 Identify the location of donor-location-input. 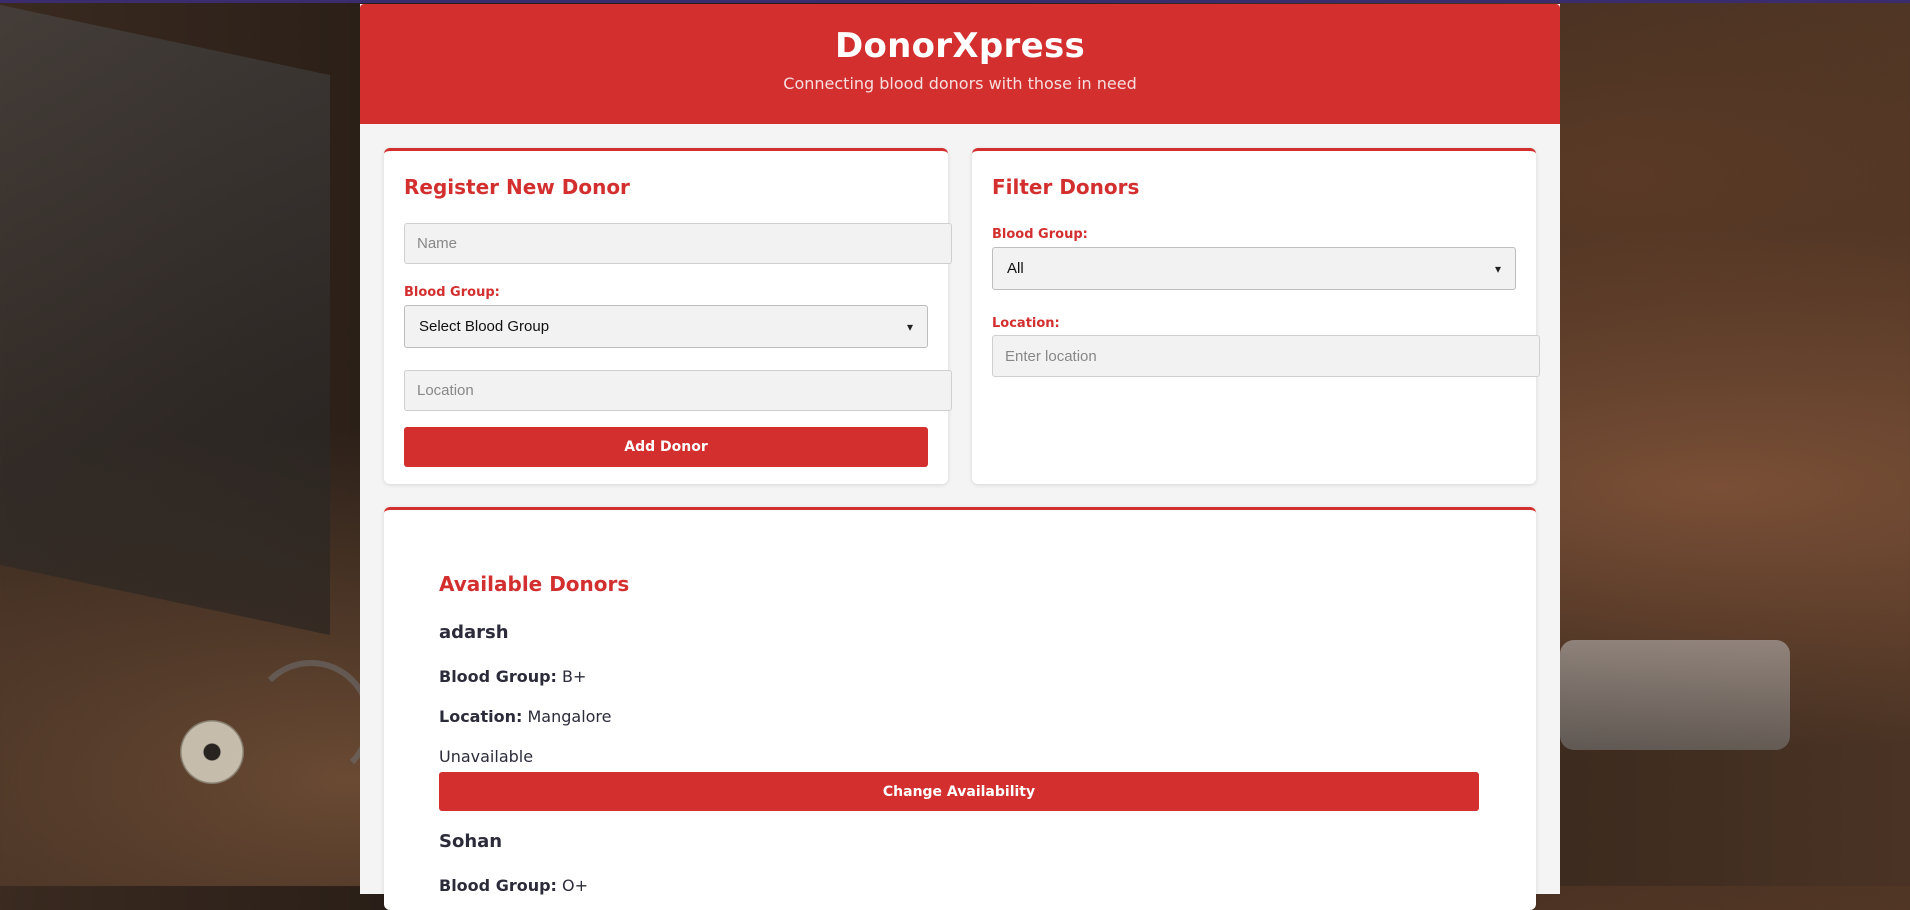
(678, 390).